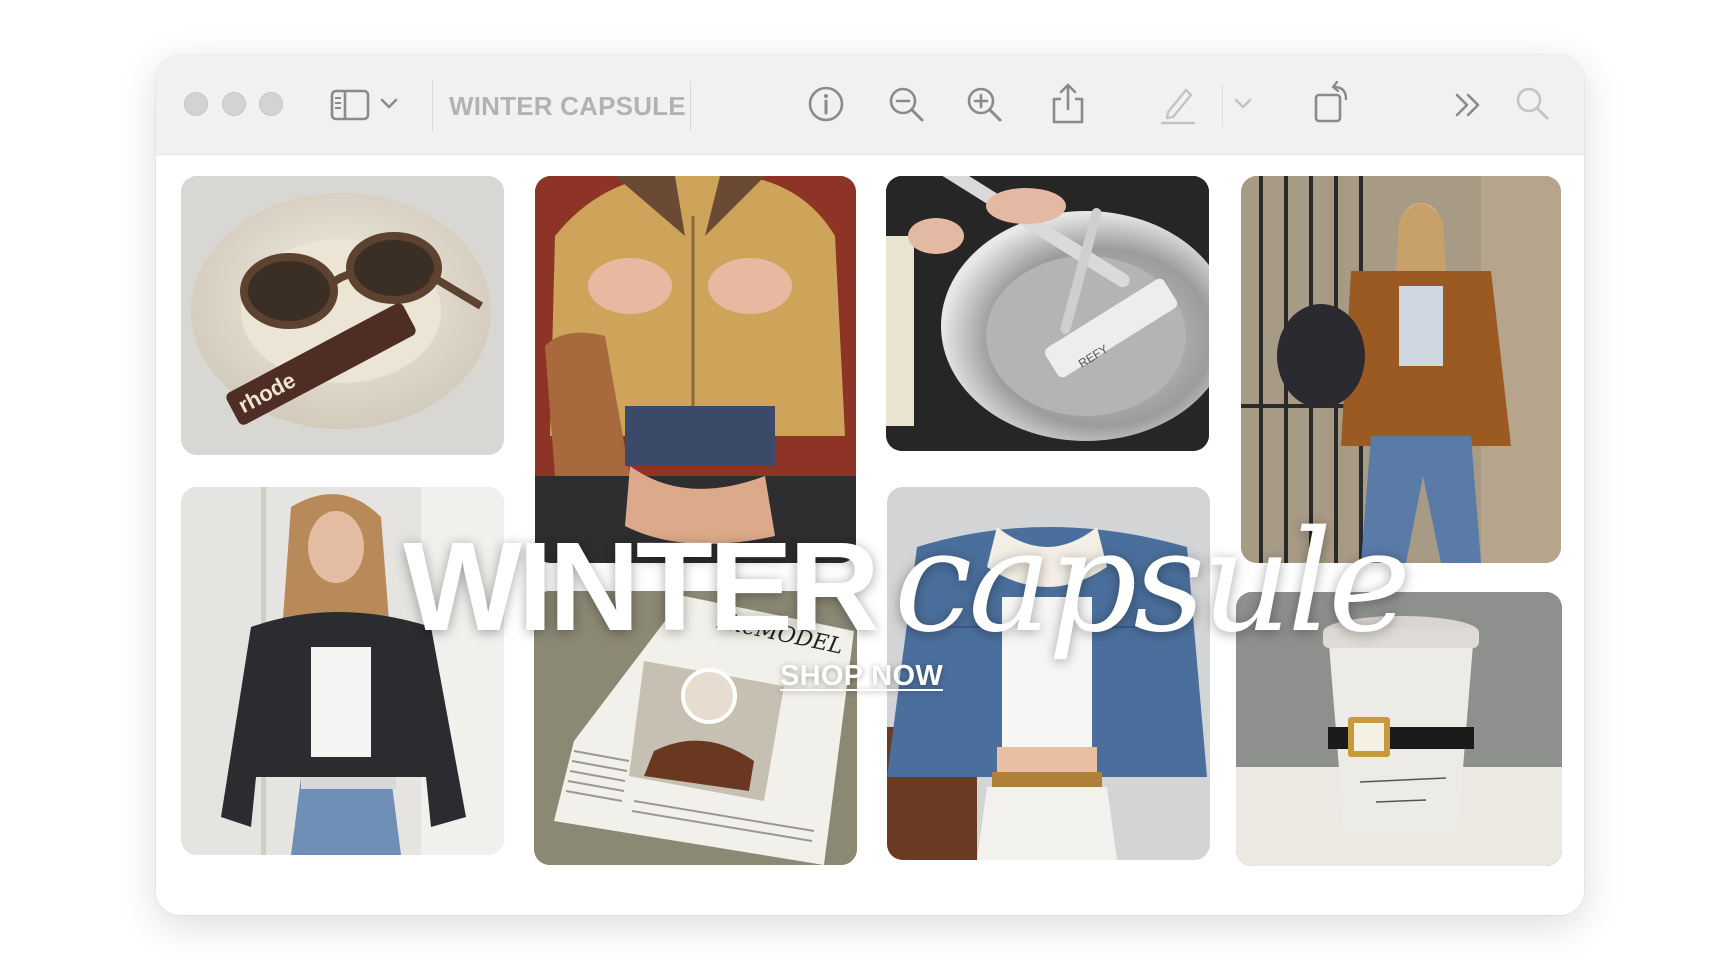 The image size is (1728, 966). What do you see at coordinates (1068, 103) in the screenshot?
I see `share-icon` at bounding box center [1068, 103].